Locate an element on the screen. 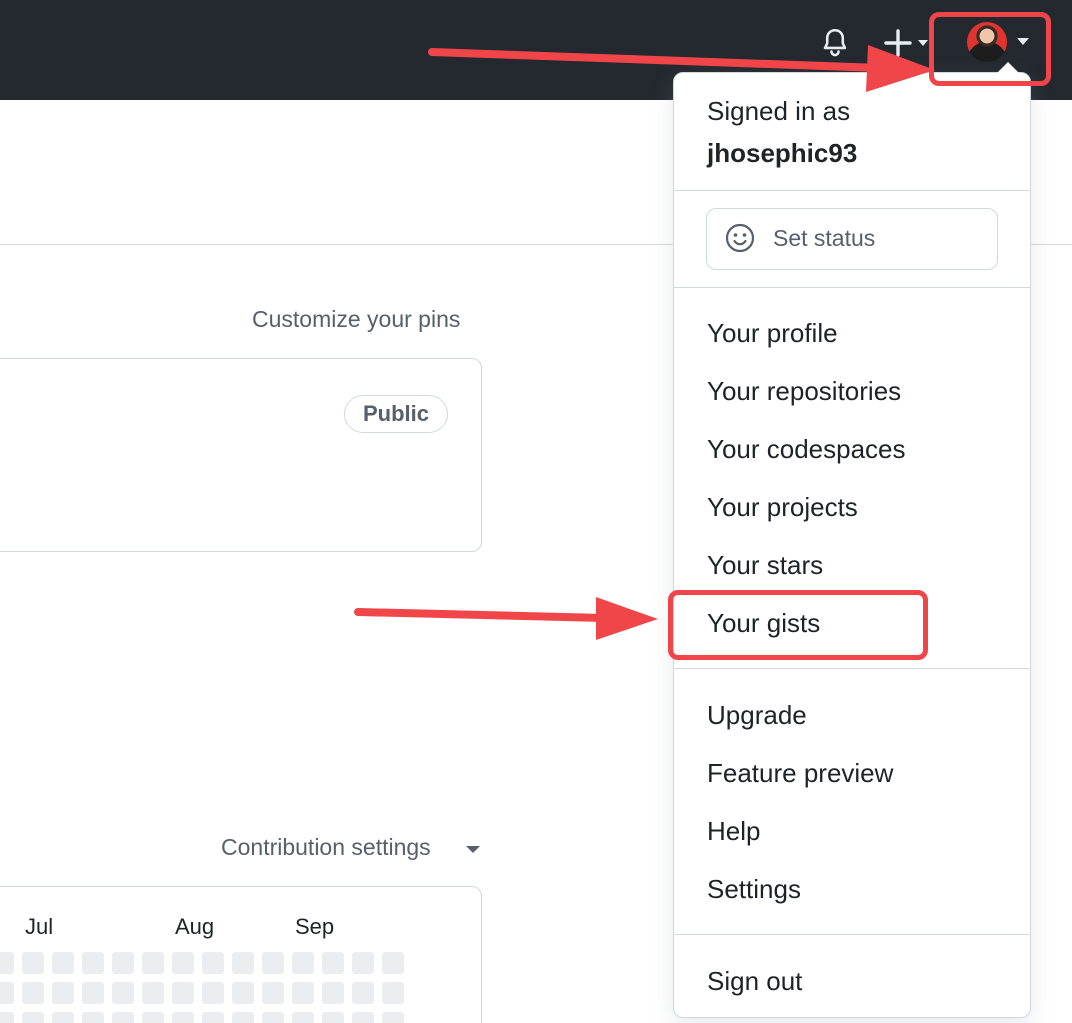  contribution-grid is located at coordinates (202, 987).